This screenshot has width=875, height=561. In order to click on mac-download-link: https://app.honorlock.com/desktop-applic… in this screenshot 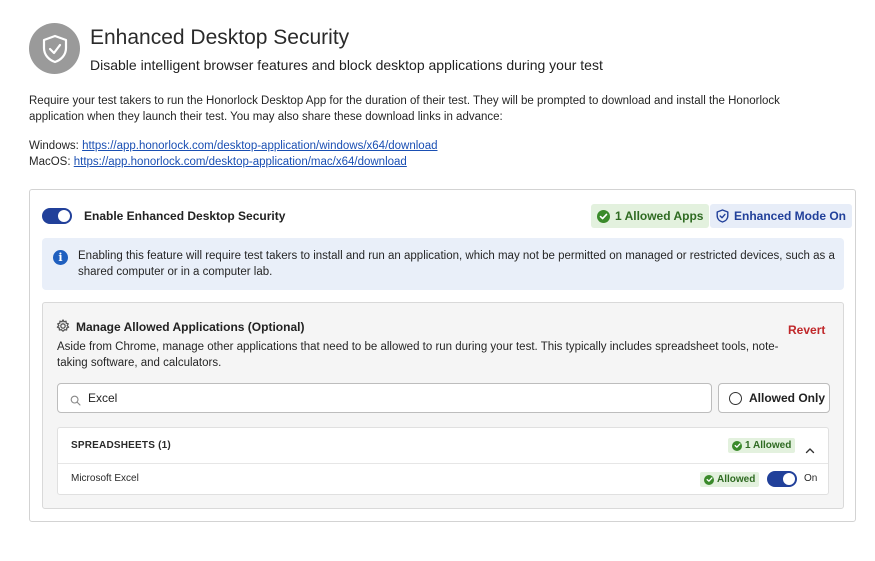, I will do `click(240, 162)`.